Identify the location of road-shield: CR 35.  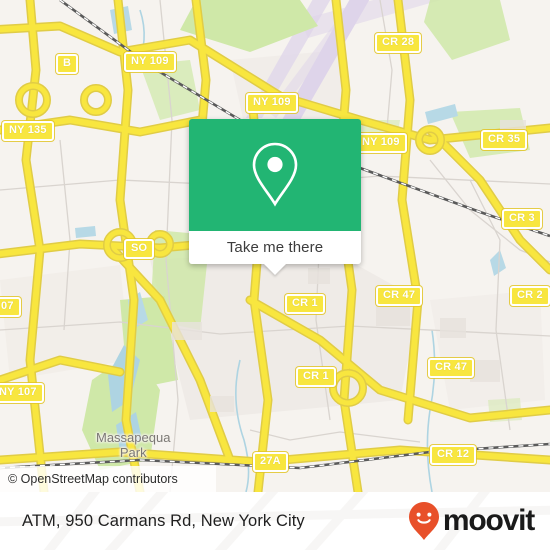
(504, 140).